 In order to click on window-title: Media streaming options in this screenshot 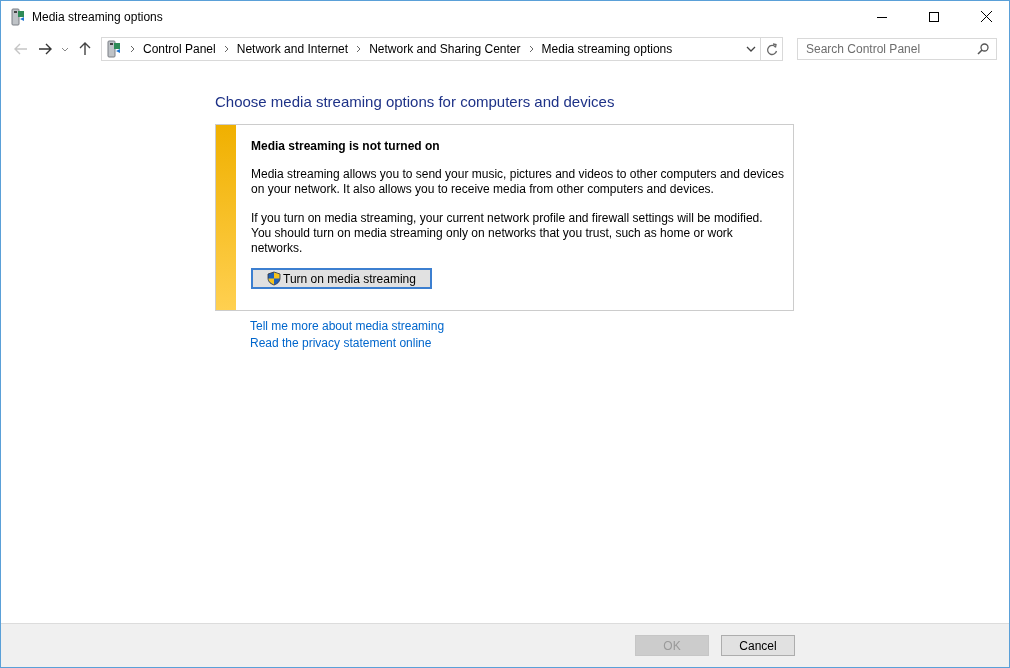, I will do `click(98, 16)`.